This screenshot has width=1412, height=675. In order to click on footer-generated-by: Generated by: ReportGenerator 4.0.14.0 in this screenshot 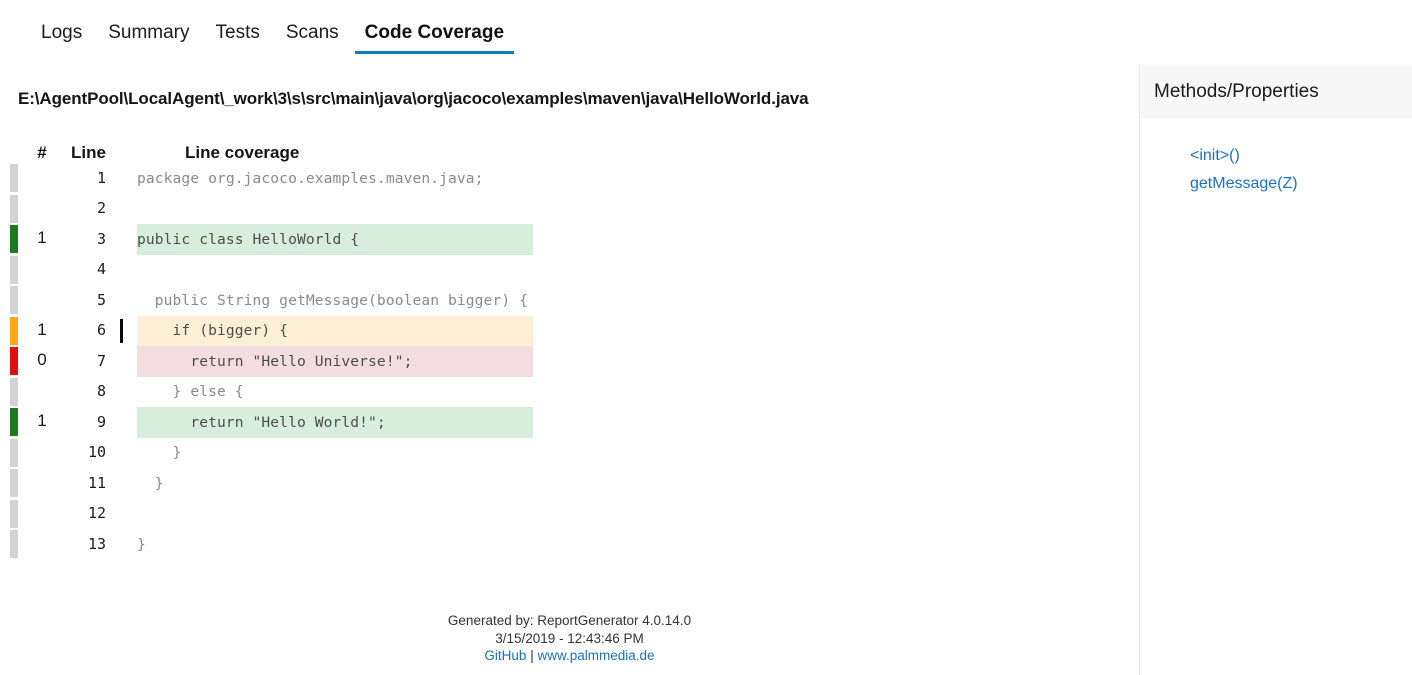, I will do `click(569, 620)`.